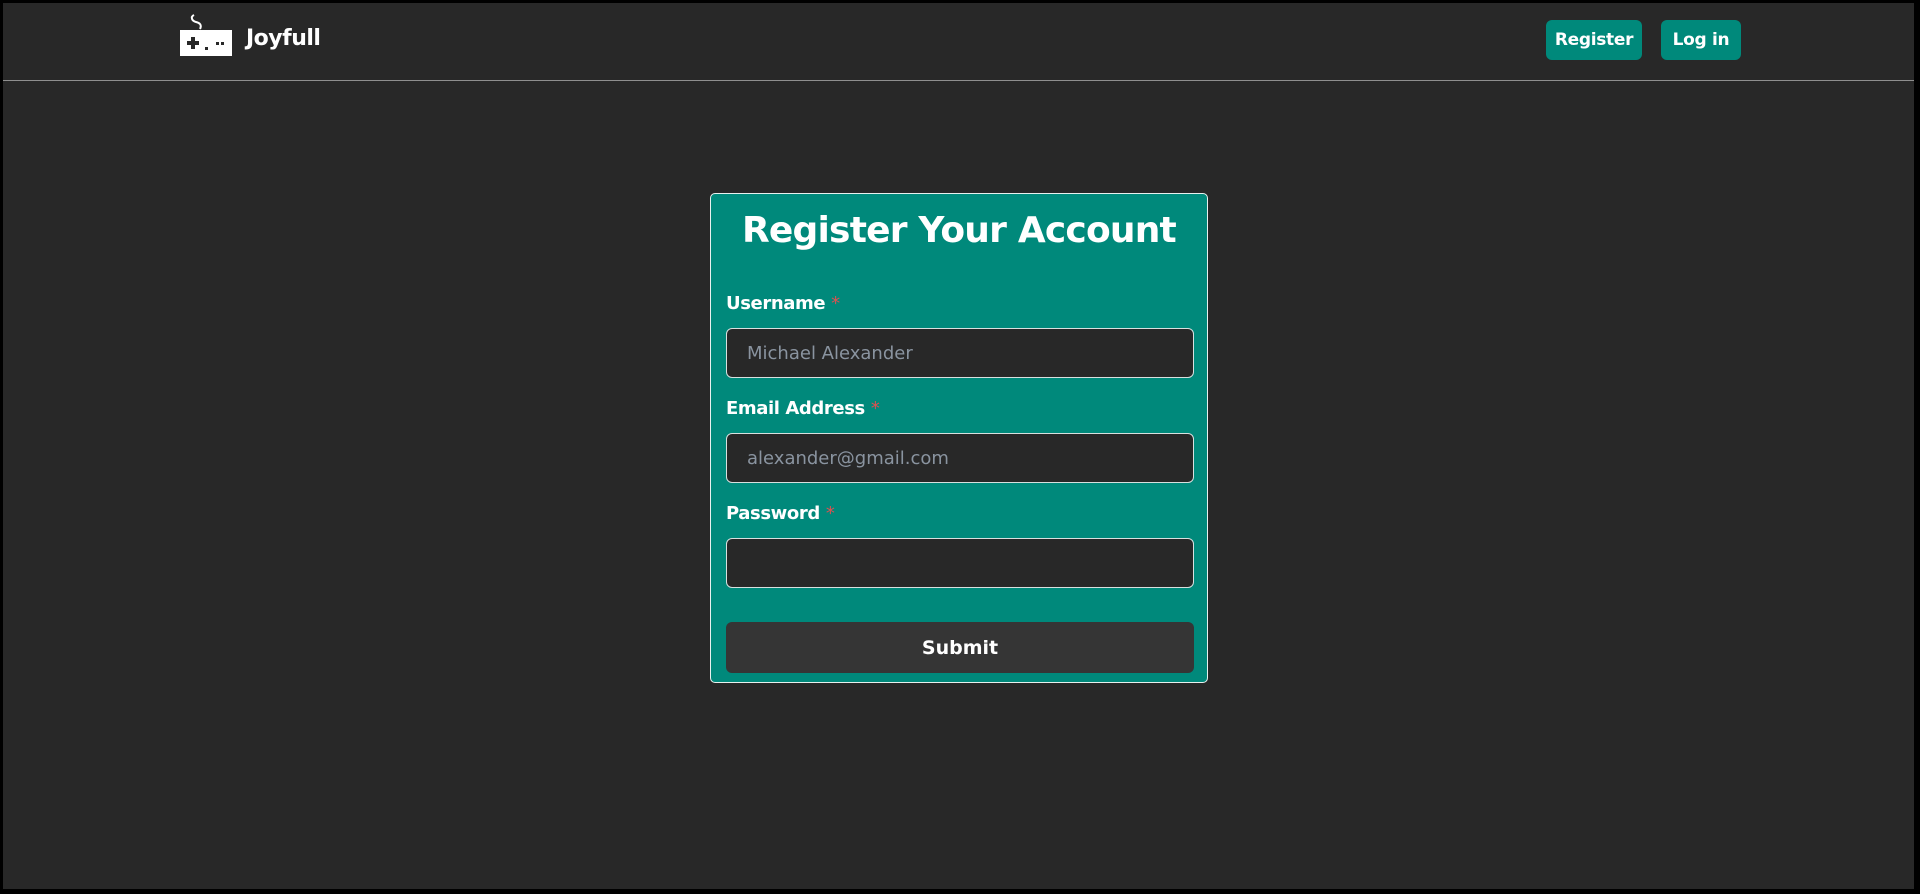 This screenshot has height=894, width=1920. What do you see at coordinates (960, 458) in the screenshot?
I see `email-input` at bounding box center [960, 458].